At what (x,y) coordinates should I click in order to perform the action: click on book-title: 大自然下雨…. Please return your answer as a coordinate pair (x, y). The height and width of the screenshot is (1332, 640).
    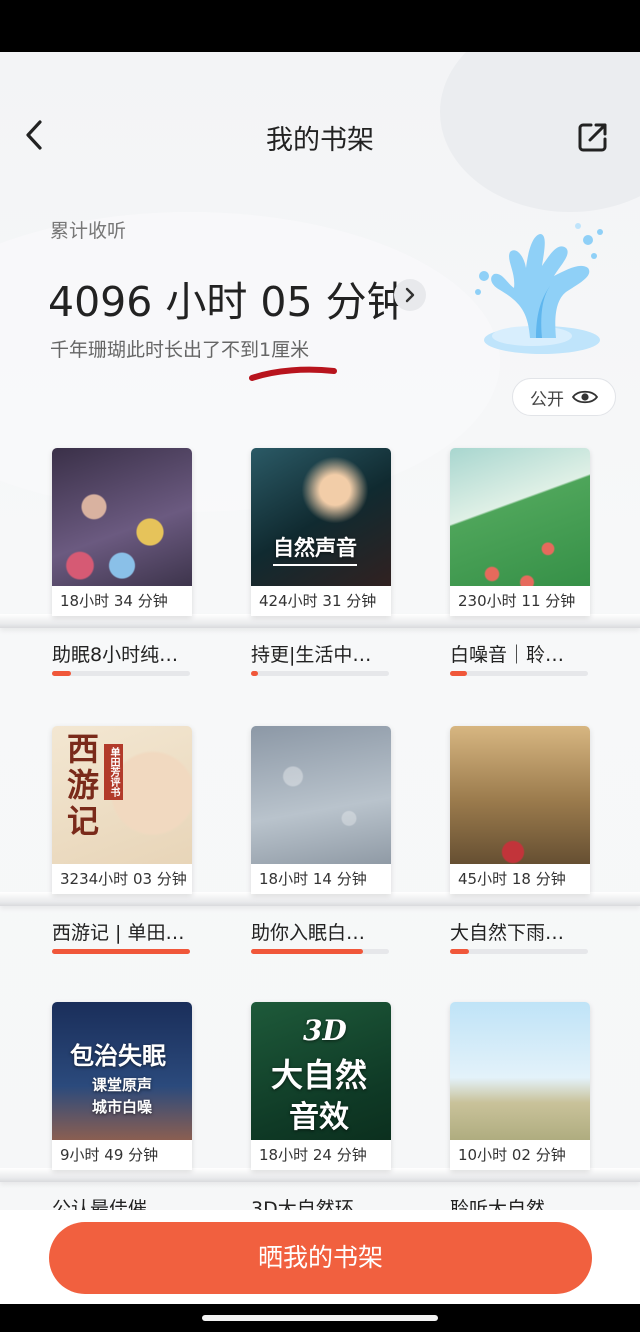
    Looking at the image, I should click on (507, 933).